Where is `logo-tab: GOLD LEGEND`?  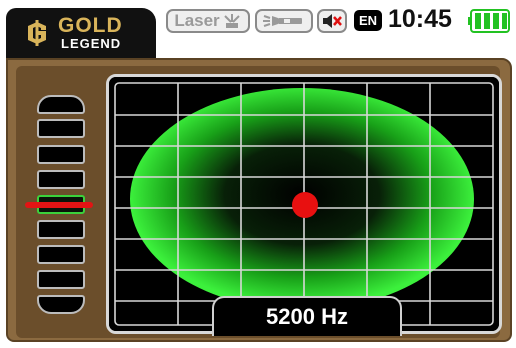 logo-tab: GOLD LEGEND is located at coordinates (81, 33).